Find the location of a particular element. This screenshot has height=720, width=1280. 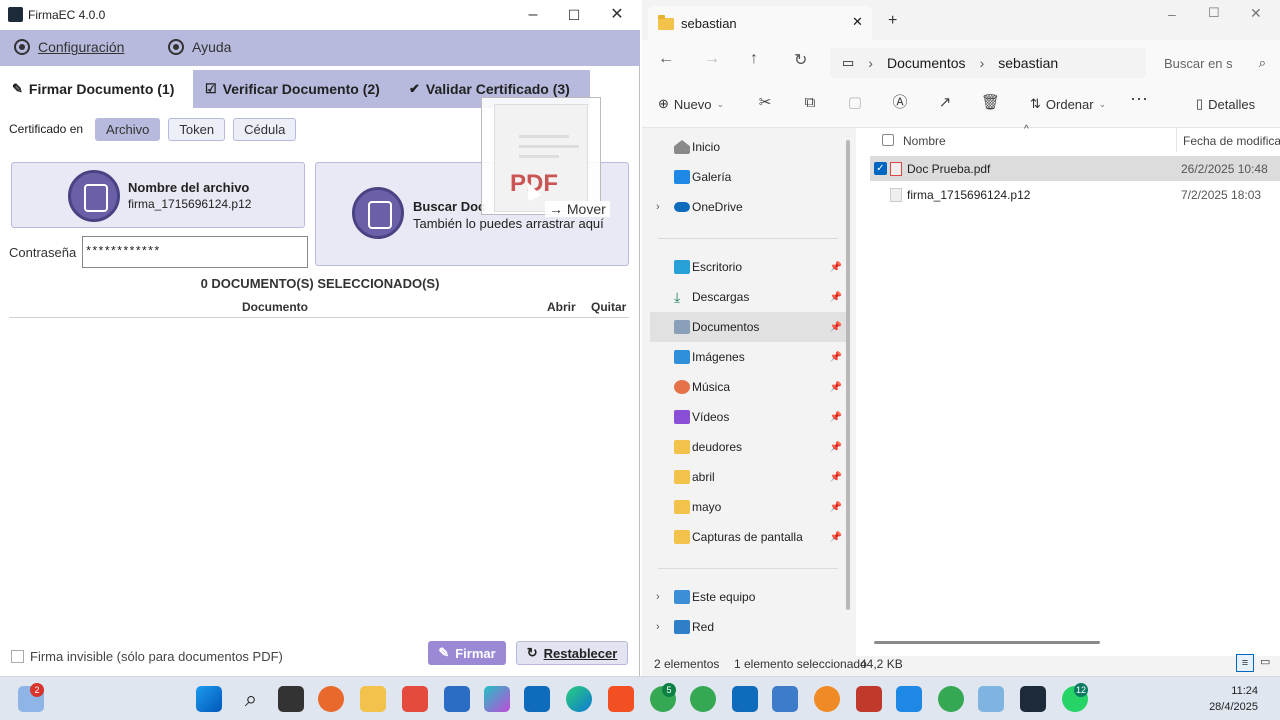

tab-firmar: ✎ Firmar Documento (1) is located at coordinates (96, 89).